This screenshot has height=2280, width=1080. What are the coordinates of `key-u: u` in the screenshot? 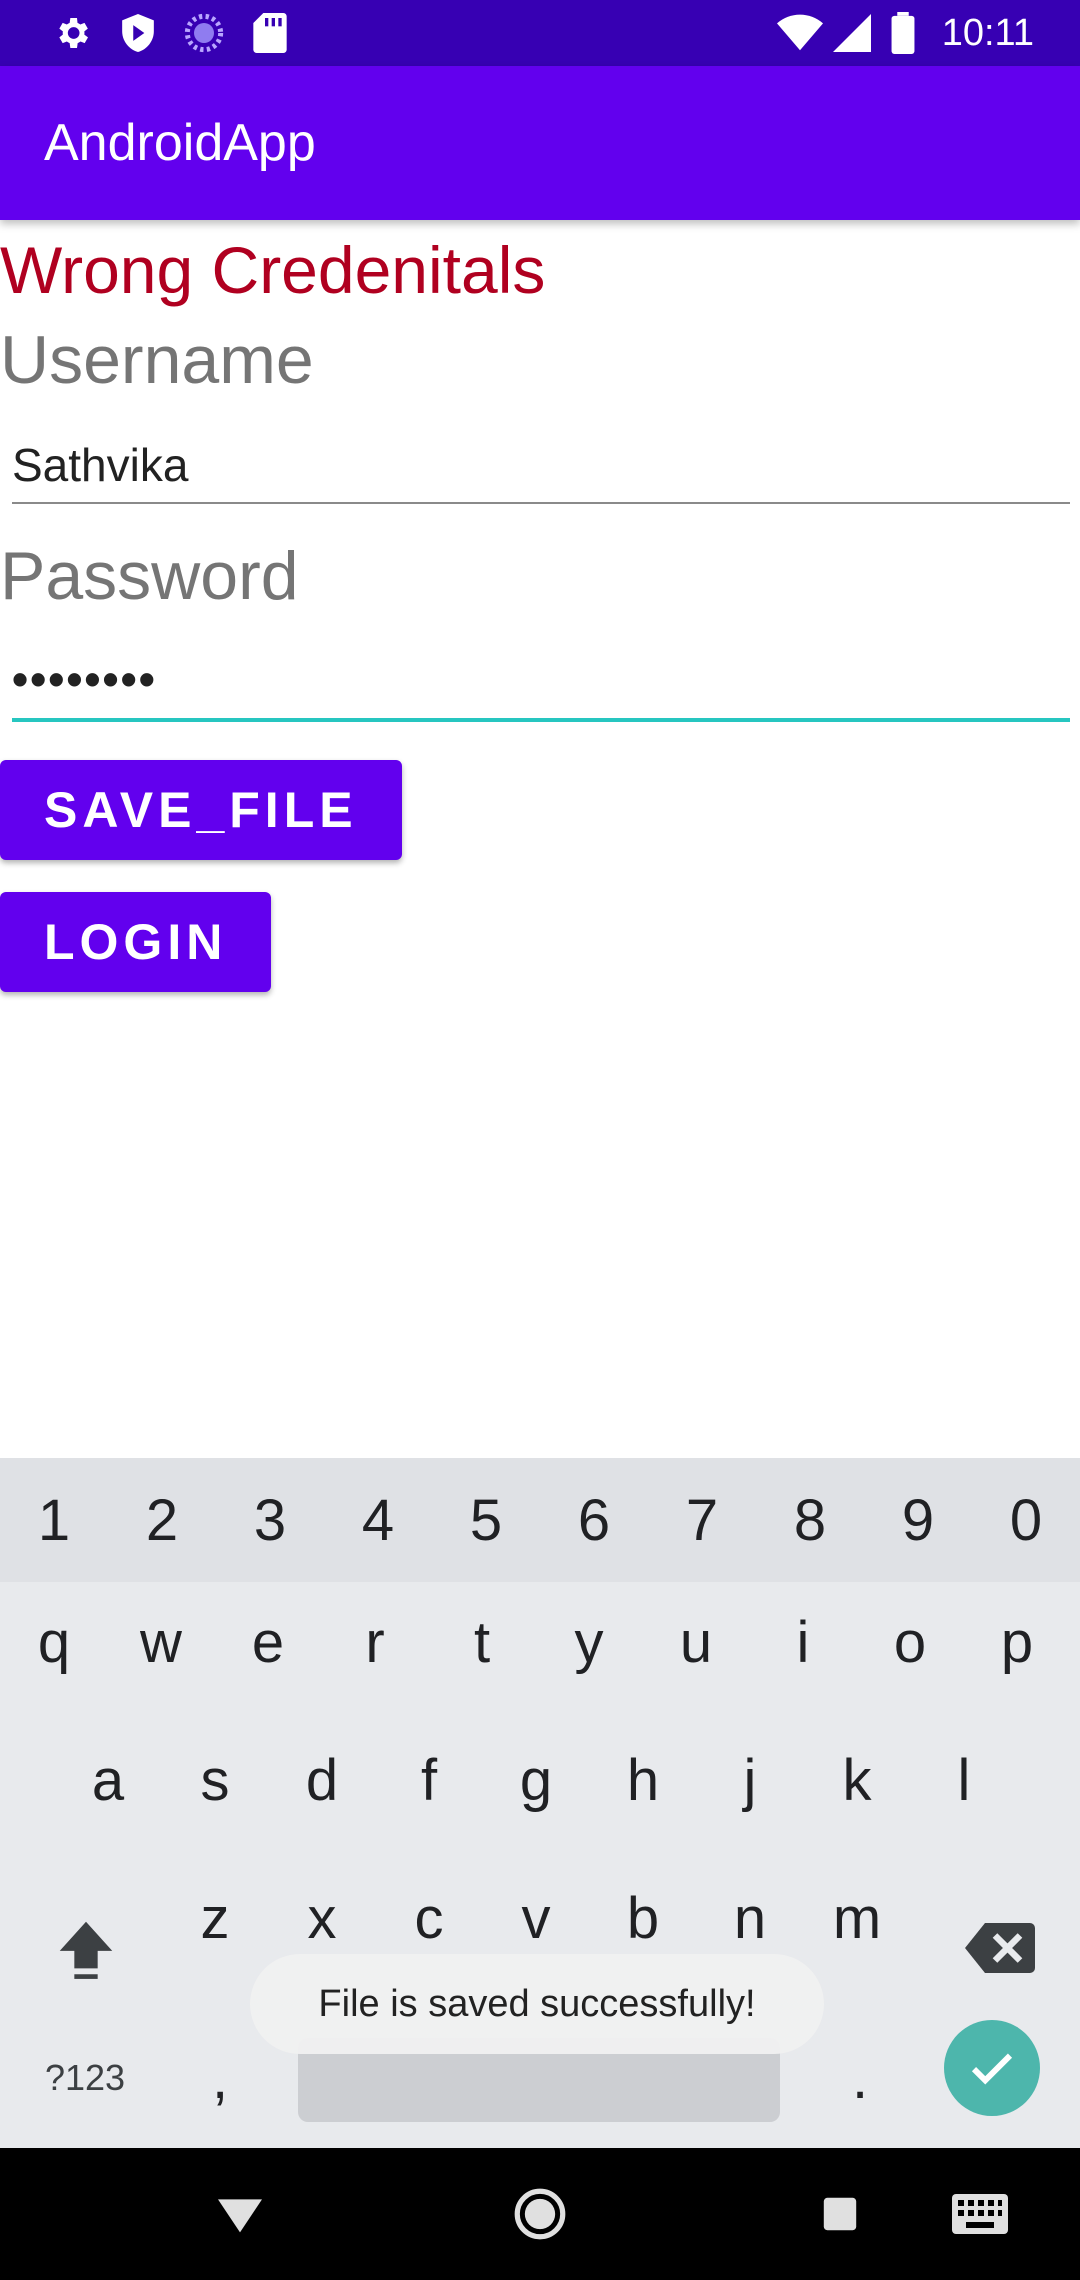 It's located at (696, 1642).